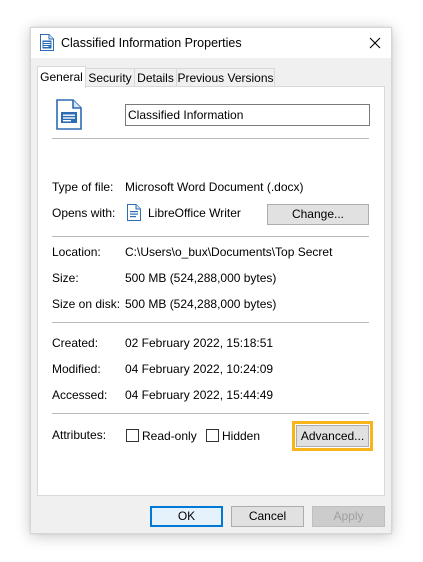 This screenshot has width=423, height=562. What do you see at coordinates (225, 77) in the screenshot?
I see `tab-previous-versions: Previous Versions` at bounding box center [225, 77].